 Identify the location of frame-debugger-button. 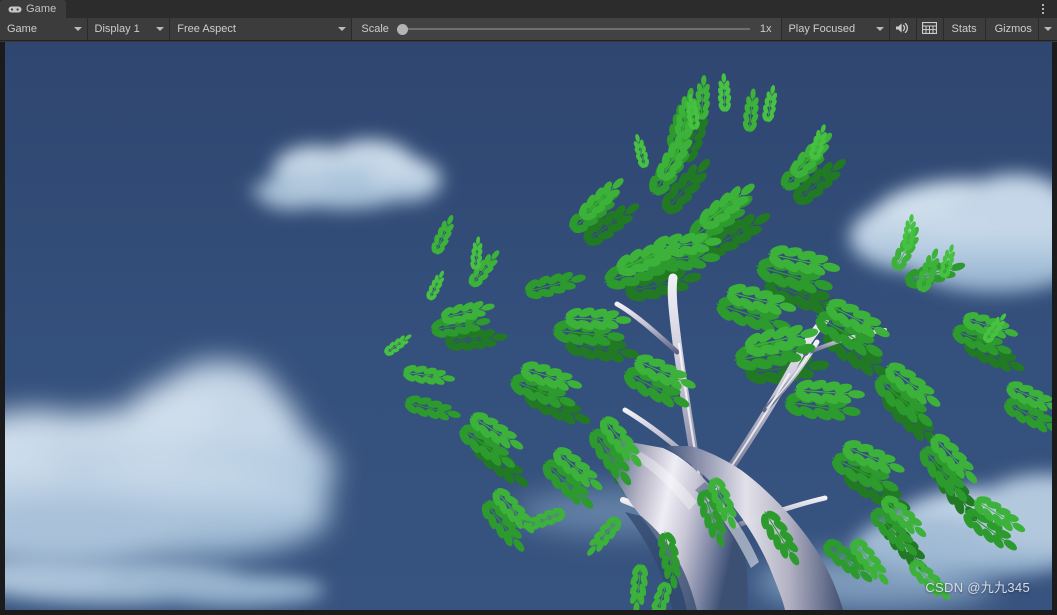
(930, 29).